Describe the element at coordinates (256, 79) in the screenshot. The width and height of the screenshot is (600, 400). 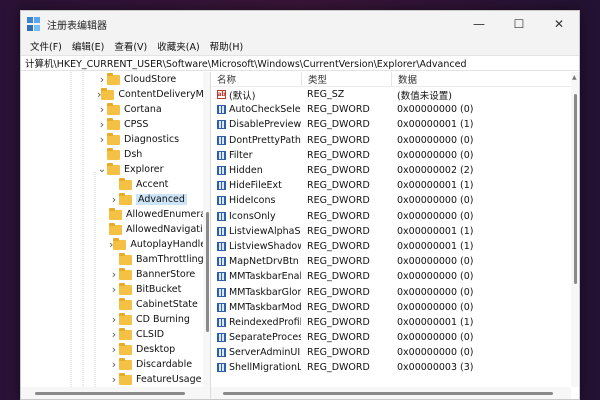
I see `column-header-name: 名称` at that location.